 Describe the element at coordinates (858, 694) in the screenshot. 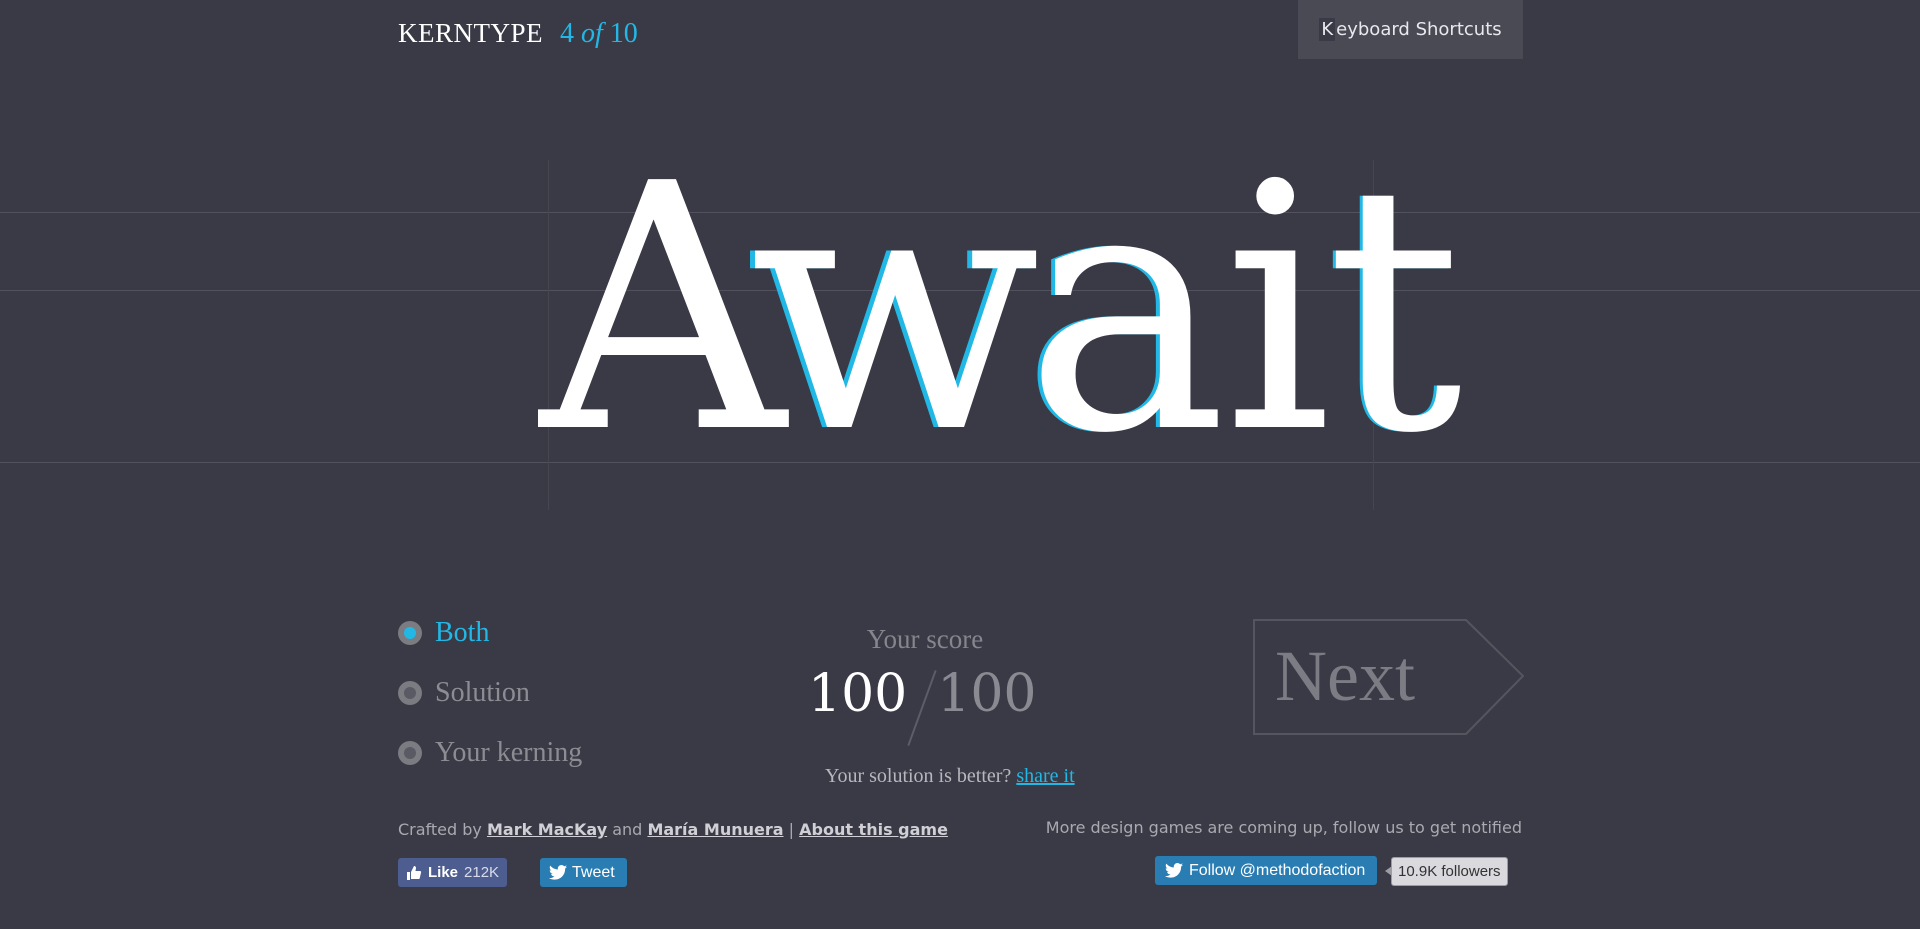

I see `score-value: 100` at that location.